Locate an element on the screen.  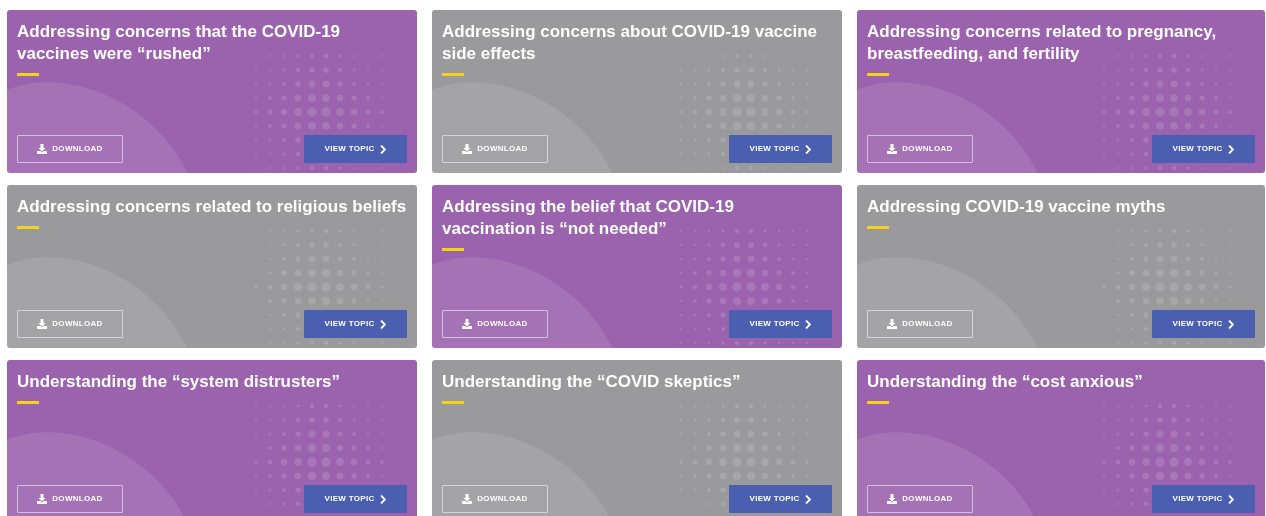
topic-title: Addressing COVID-19 vaccine myths is located at coordinates (1017, 207).